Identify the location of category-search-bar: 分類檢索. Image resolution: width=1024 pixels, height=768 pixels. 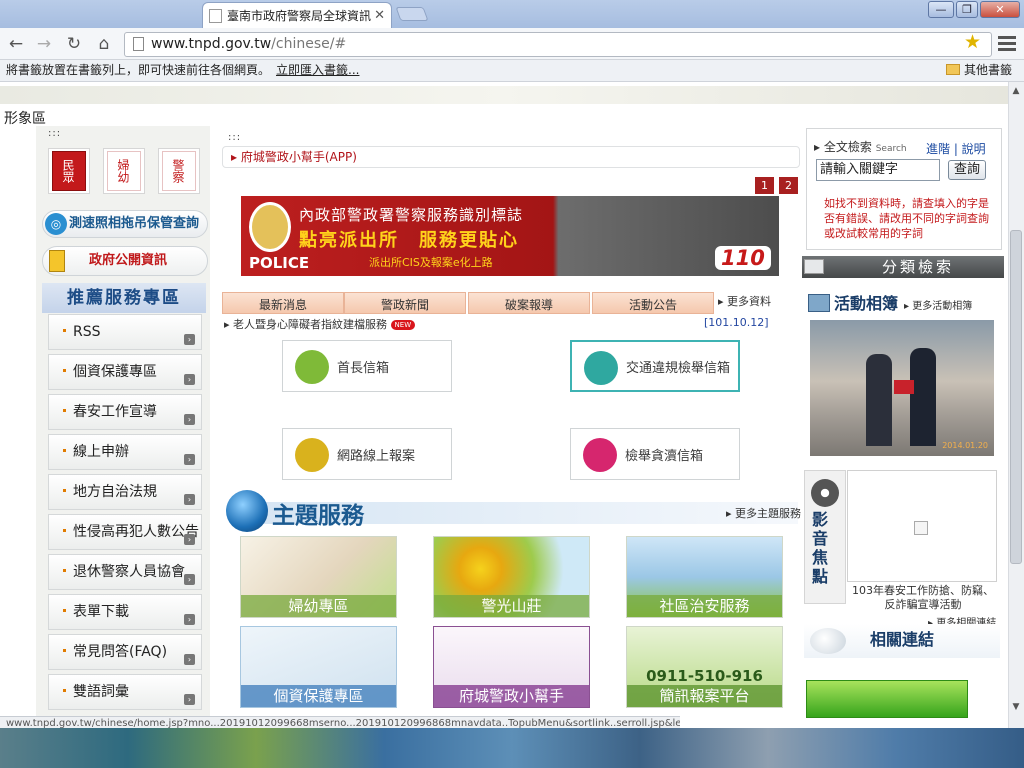
(903, 267).